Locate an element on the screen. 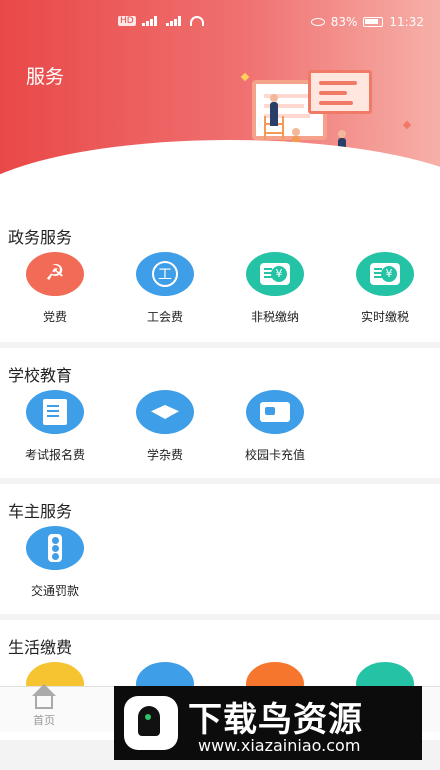 Image resolution: width=440 pixels, height=770 pixels. service-campus-card: 校园卡充值 is located at coordinates (275, 426).